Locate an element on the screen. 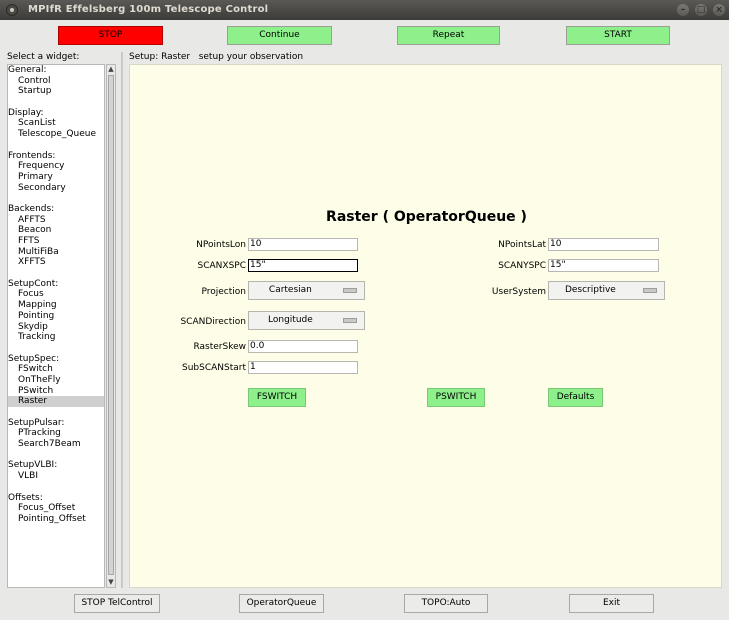 The height and width of the screenshot is (620, 729). projection-dropdown: Cartesian is located at coordinates (306, 290).